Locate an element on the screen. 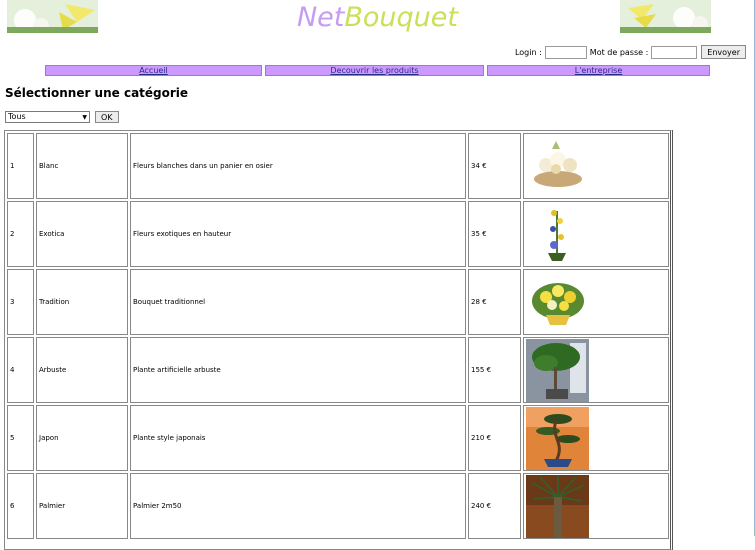 The height and width of the screenshot is (550, 755). white-basket-bouquet-image is located at coordinates (557, 166).